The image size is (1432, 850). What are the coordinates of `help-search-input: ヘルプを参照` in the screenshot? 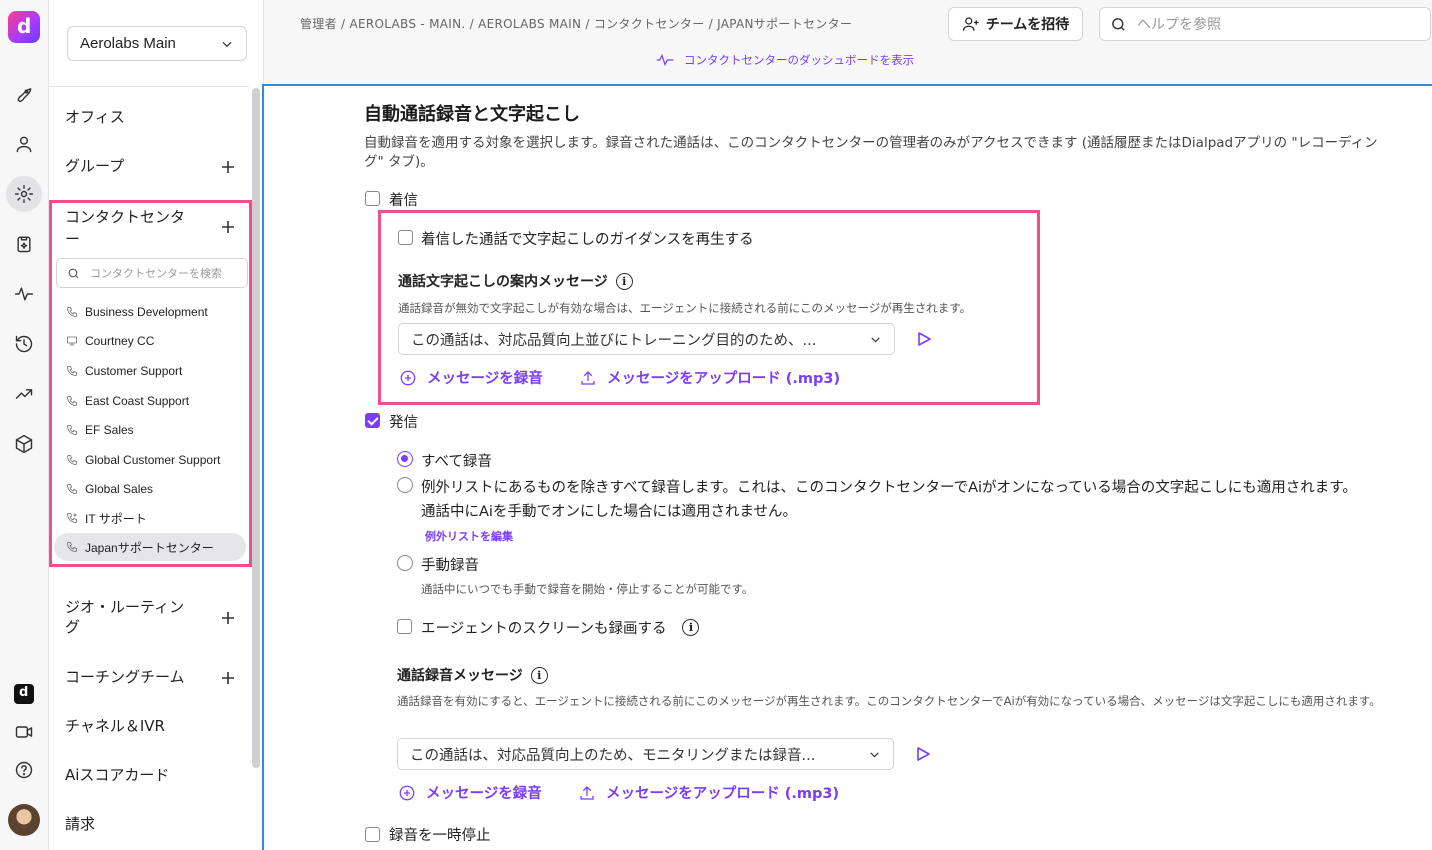 It's located at (1265, 24).